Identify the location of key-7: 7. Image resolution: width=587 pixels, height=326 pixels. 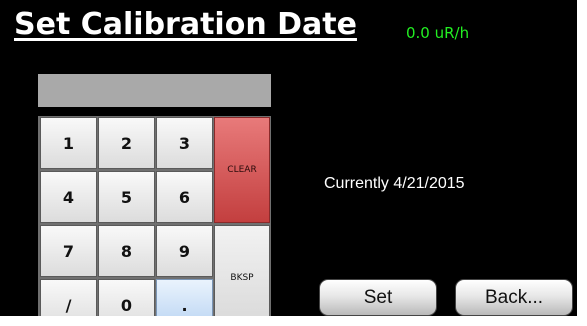
(68, 251).